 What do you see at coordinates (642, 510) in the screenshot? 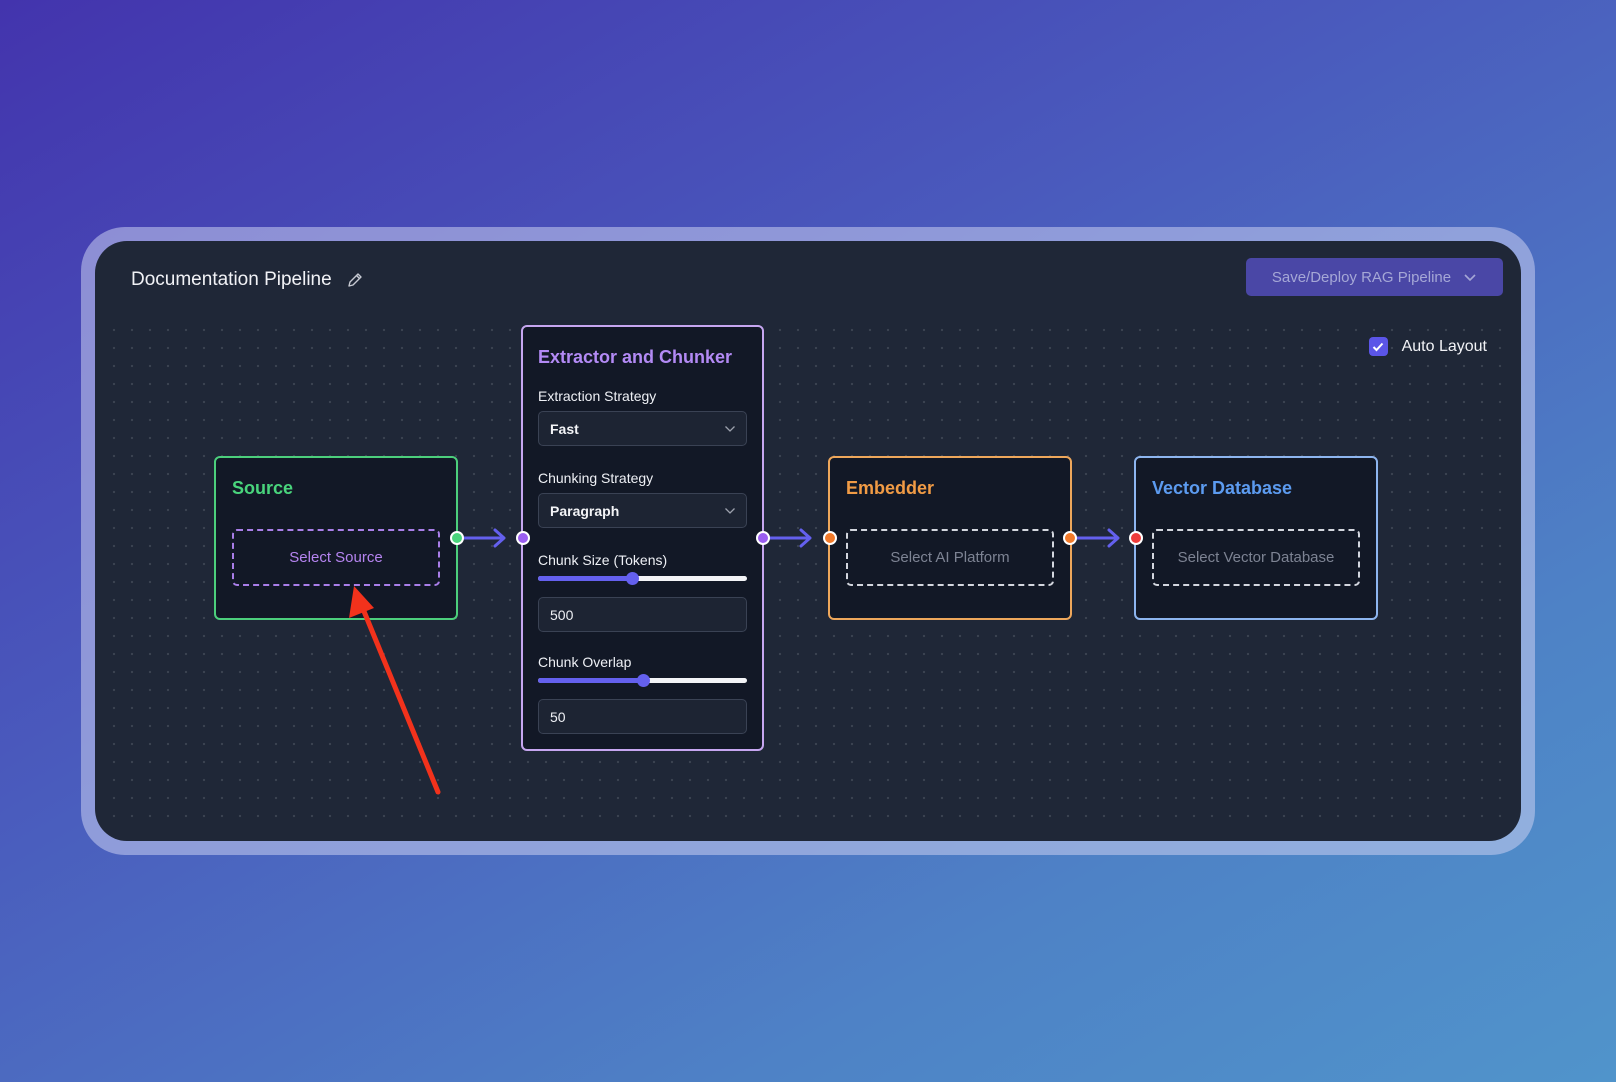
I see `chunking-strategy-select: Paragraph` at bounding box center [642, 510].